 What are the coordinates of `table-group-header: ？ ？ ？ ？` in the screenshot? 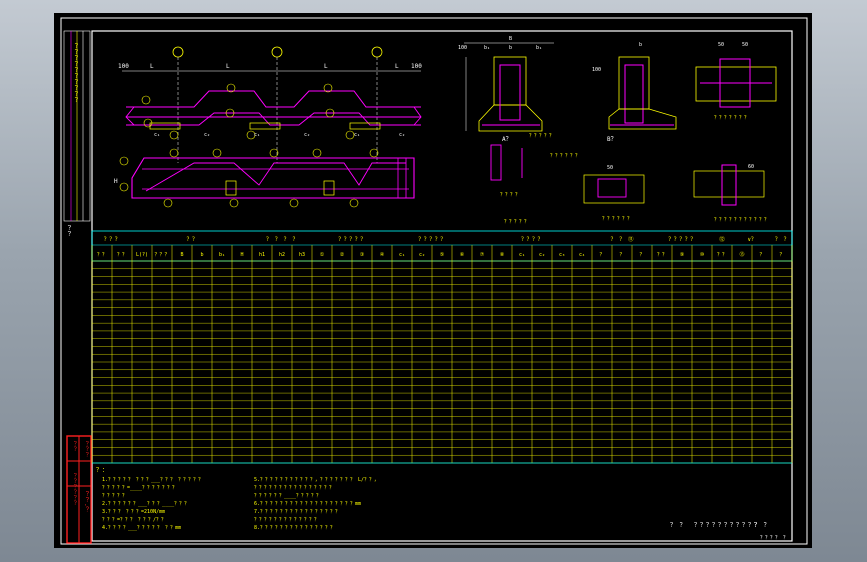 It's located at (282, 239).